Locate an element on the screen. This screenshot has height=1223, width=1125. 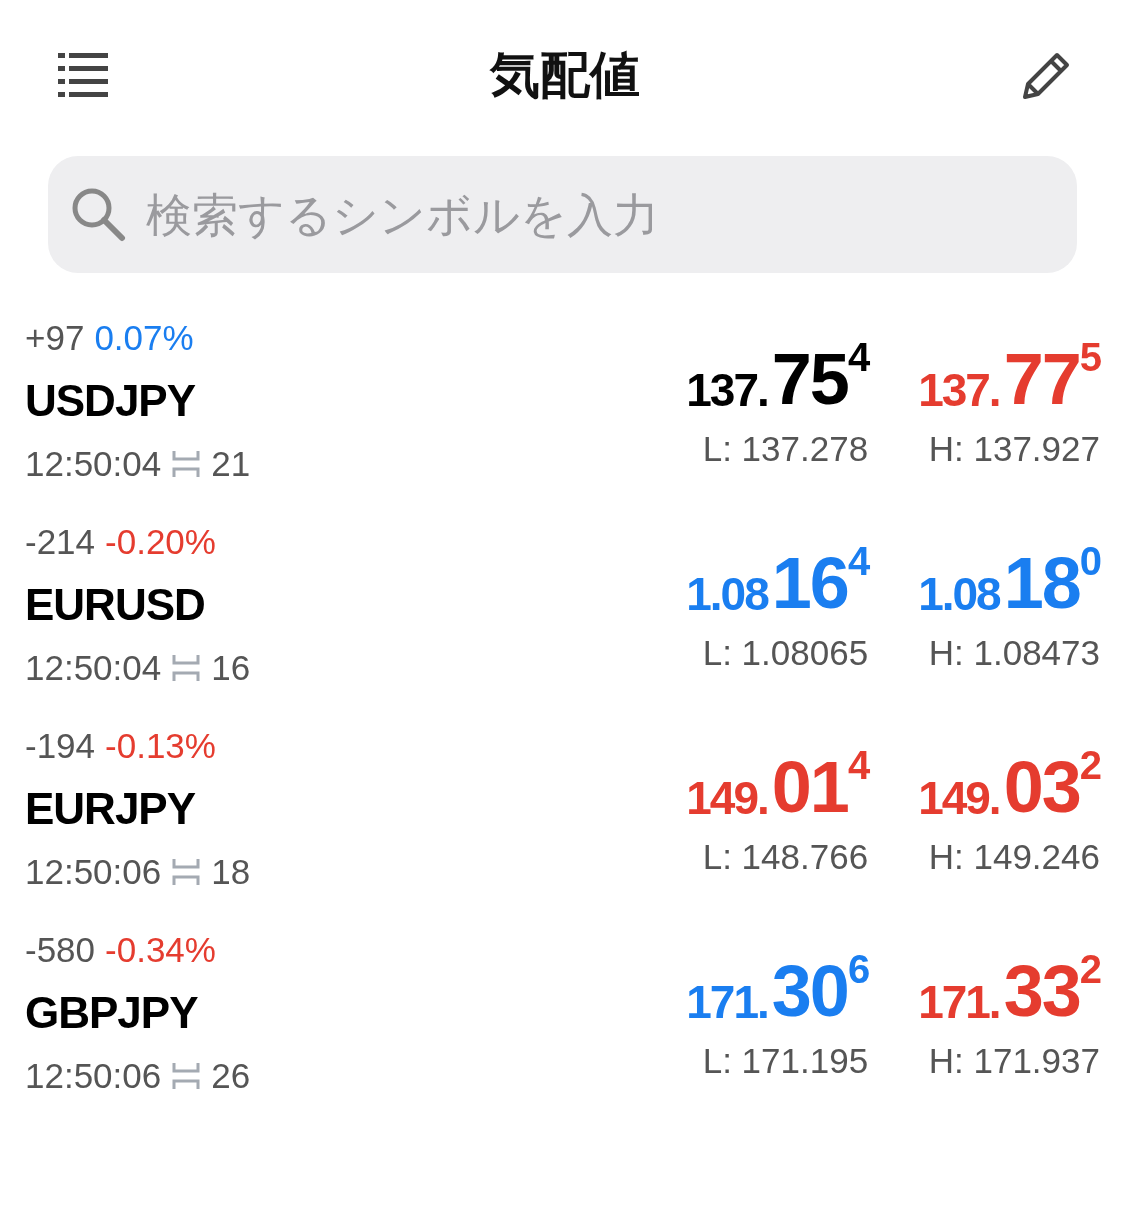
low-price: L: 171.195 is located at coordinates (785, 1061).